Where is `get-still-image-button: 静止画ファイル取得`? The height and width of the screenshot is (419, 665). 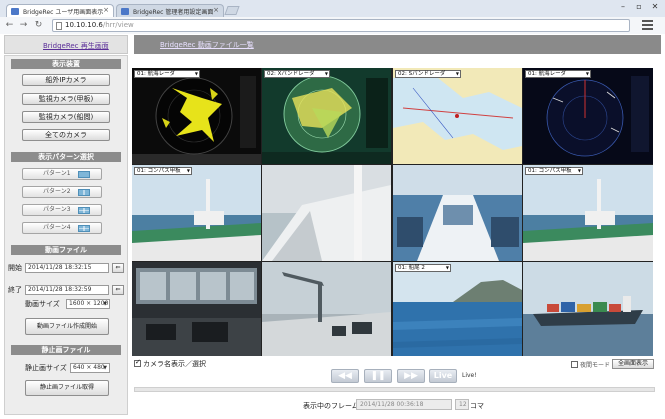
get-still-image-button: 静止画ファイル取得 is located at coordinates (67, 388).